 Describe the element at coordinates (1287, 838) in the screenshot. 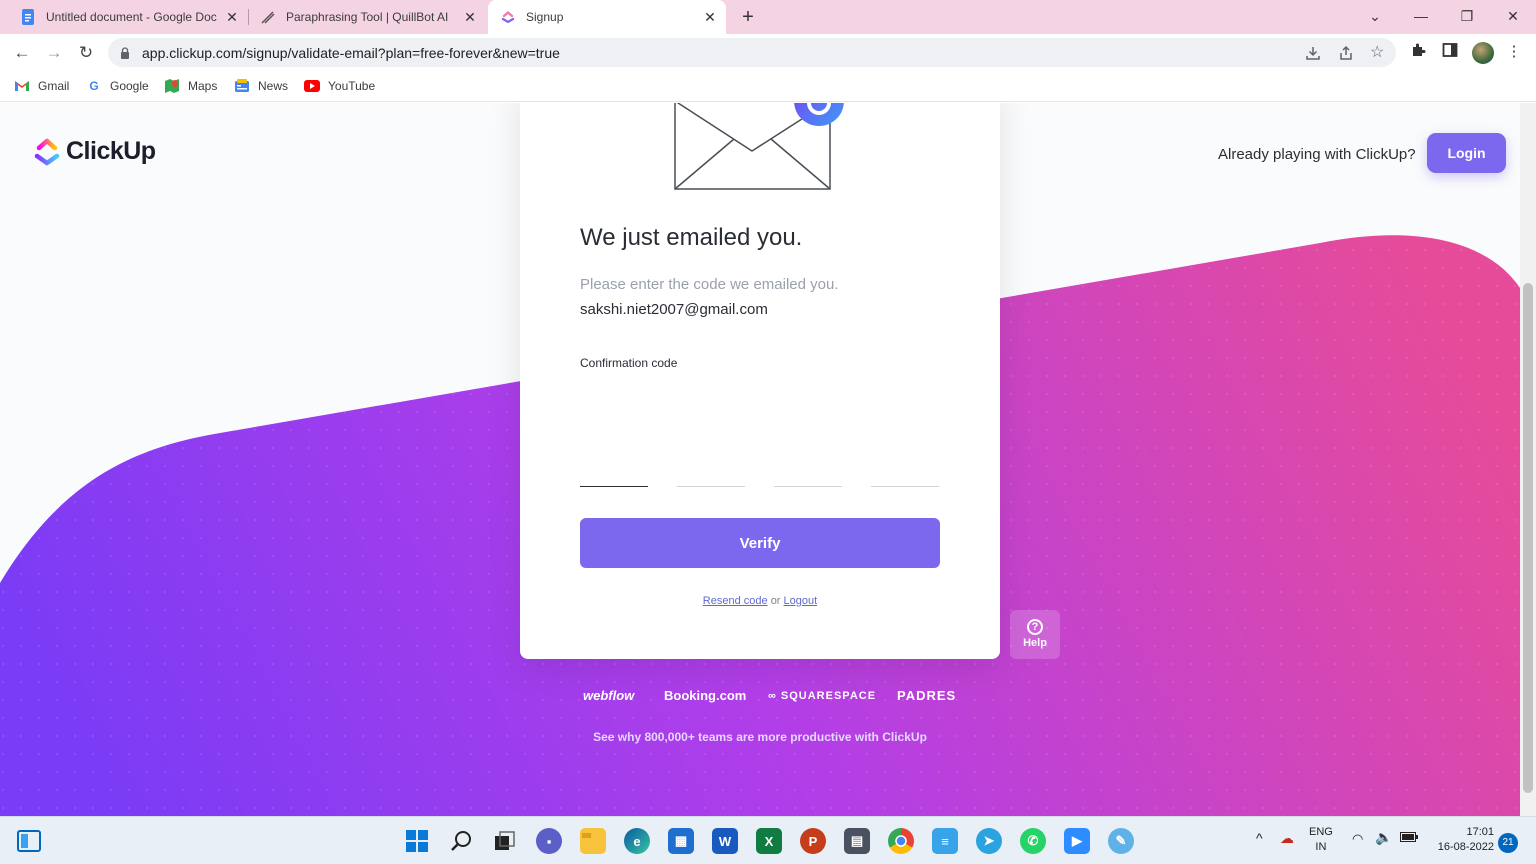

I see `onedrive-error-icon: ☁` at that location.